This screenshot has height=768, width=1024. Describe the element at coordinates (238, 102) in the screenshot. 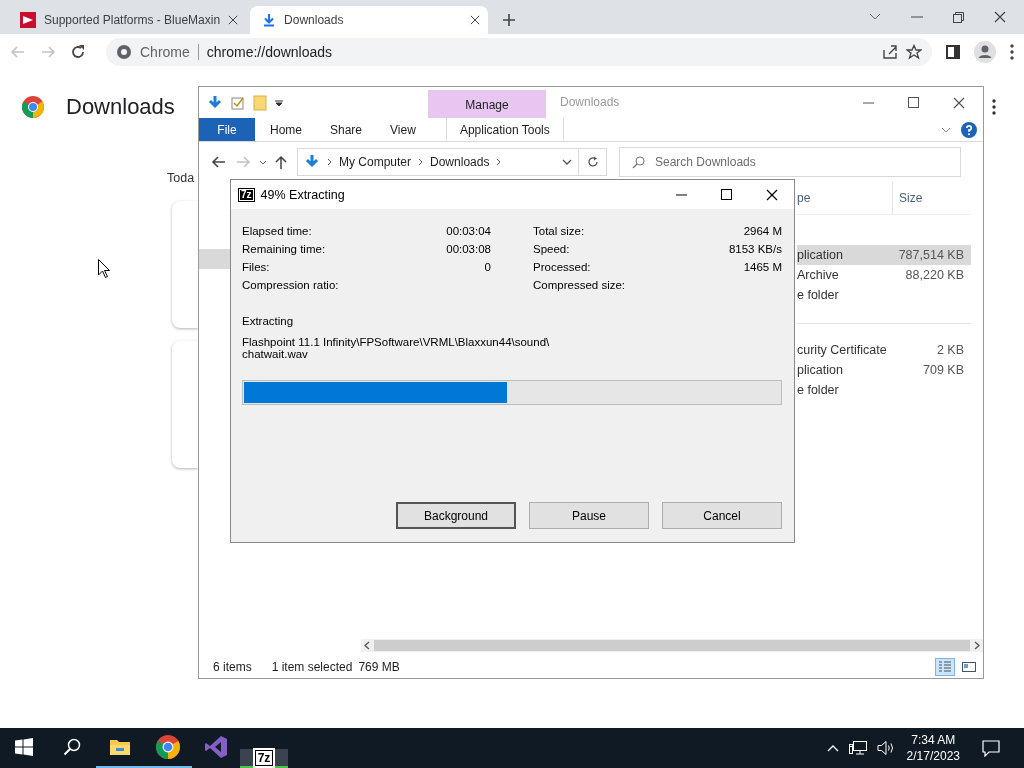

I see `properties-icon` at that location.